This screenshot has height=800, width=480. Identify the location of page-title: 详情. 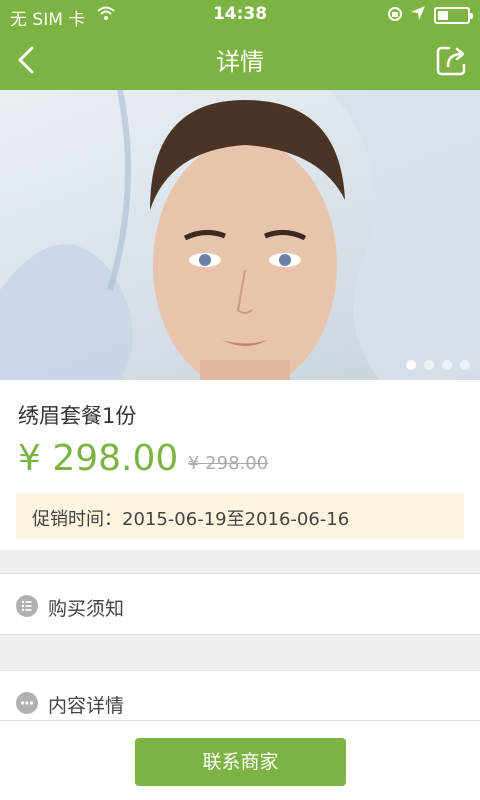
(240, 62).